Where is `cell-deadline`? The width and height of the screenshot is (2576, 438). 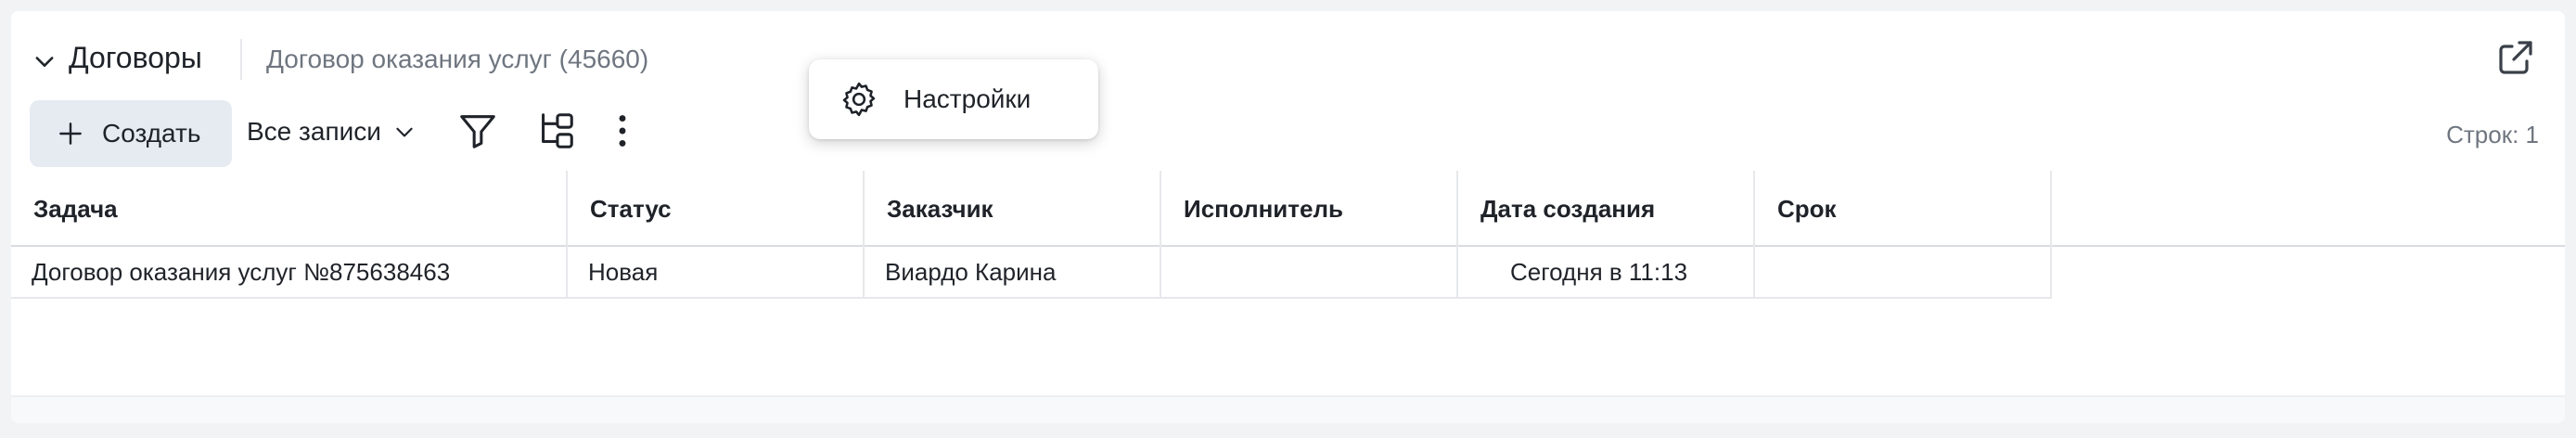
cell-deadline is located at coordinates (1903, 273).